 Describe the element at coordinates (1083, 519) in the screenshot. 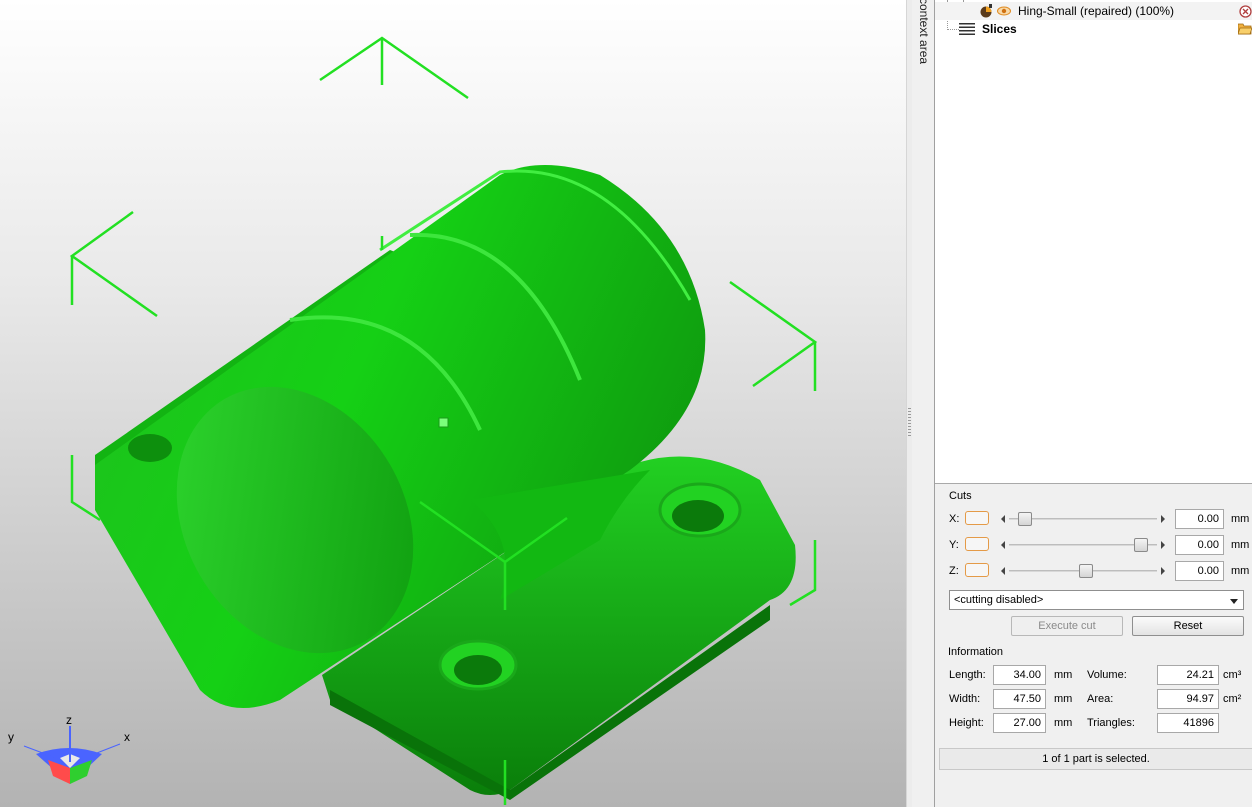

I see `cut-x-slider` at that location.